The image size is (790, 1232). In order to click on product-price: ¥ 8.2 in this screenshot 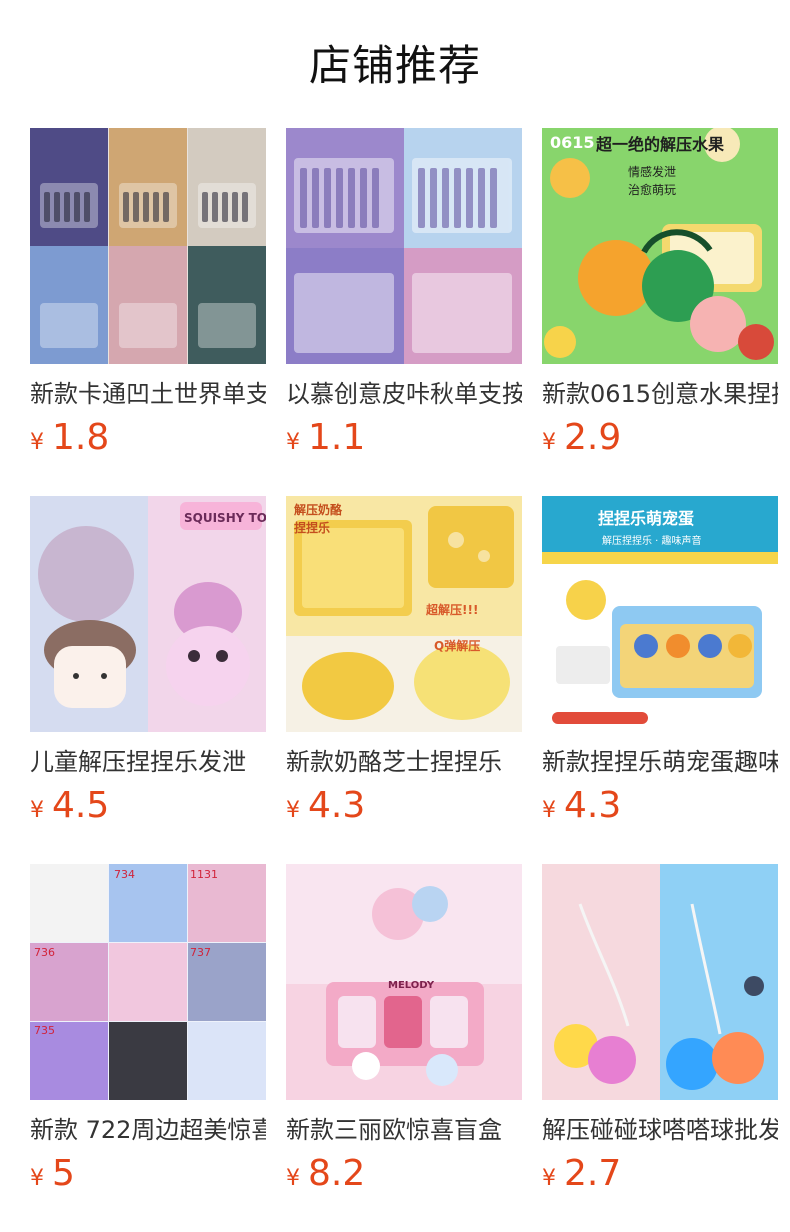, I will do `click(325, 1174)`.